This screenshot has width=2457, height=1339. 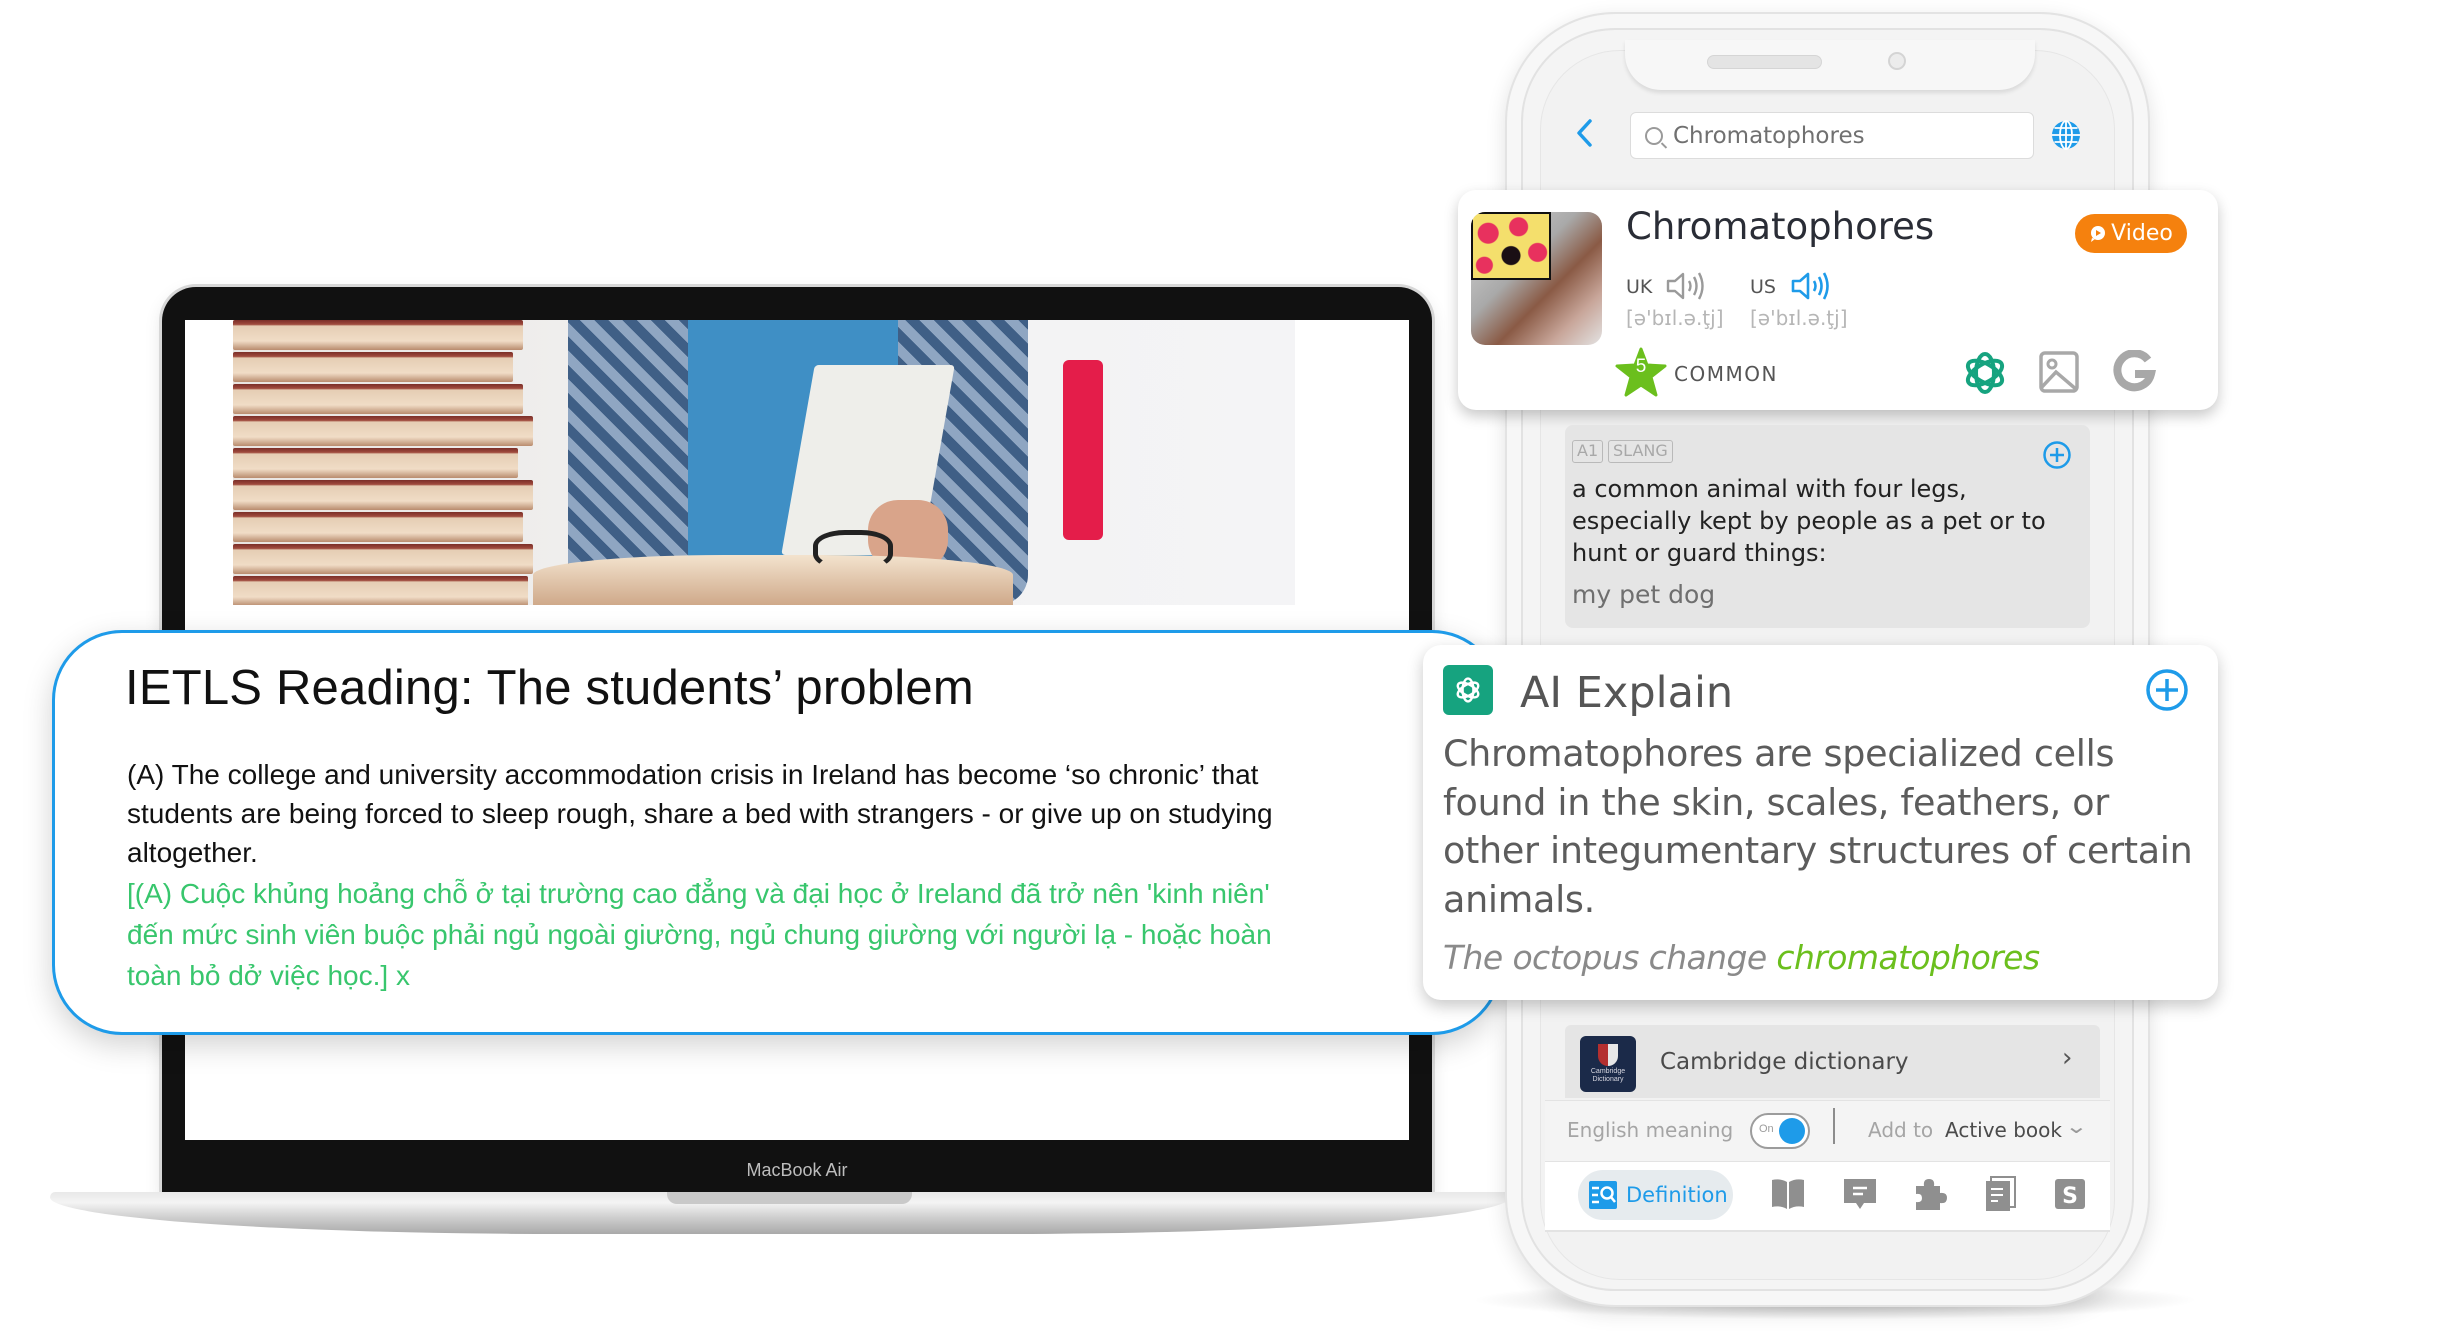 I want to click on documents-icon, so click(x=2001, y=1193).